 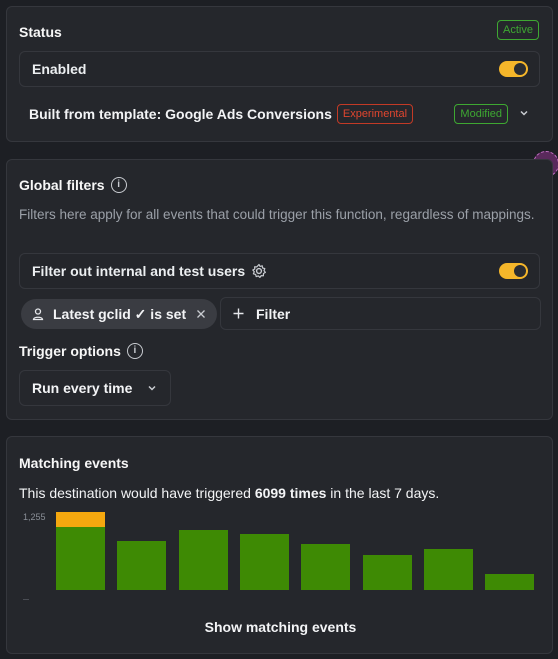 What do you see at coordinates (59, 69) in the screenshot?
I see `enabled-label: Enabled` at bounding box center [59, 69].